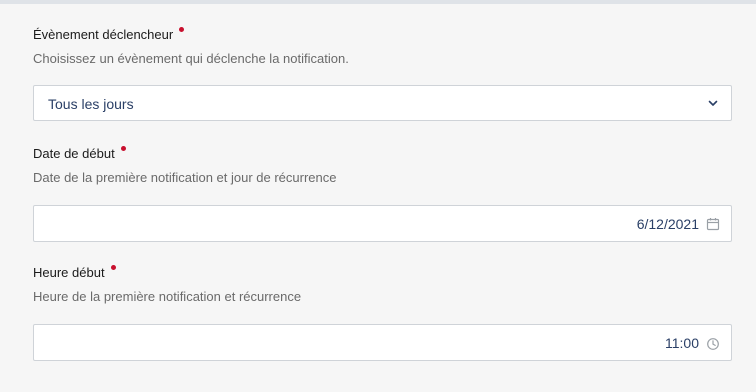 Image resolution: width=756 pixels, height=392 pixels. Describe the element at coordinates (713, 344) in the screenshot. I see `clock-icon` at that location.